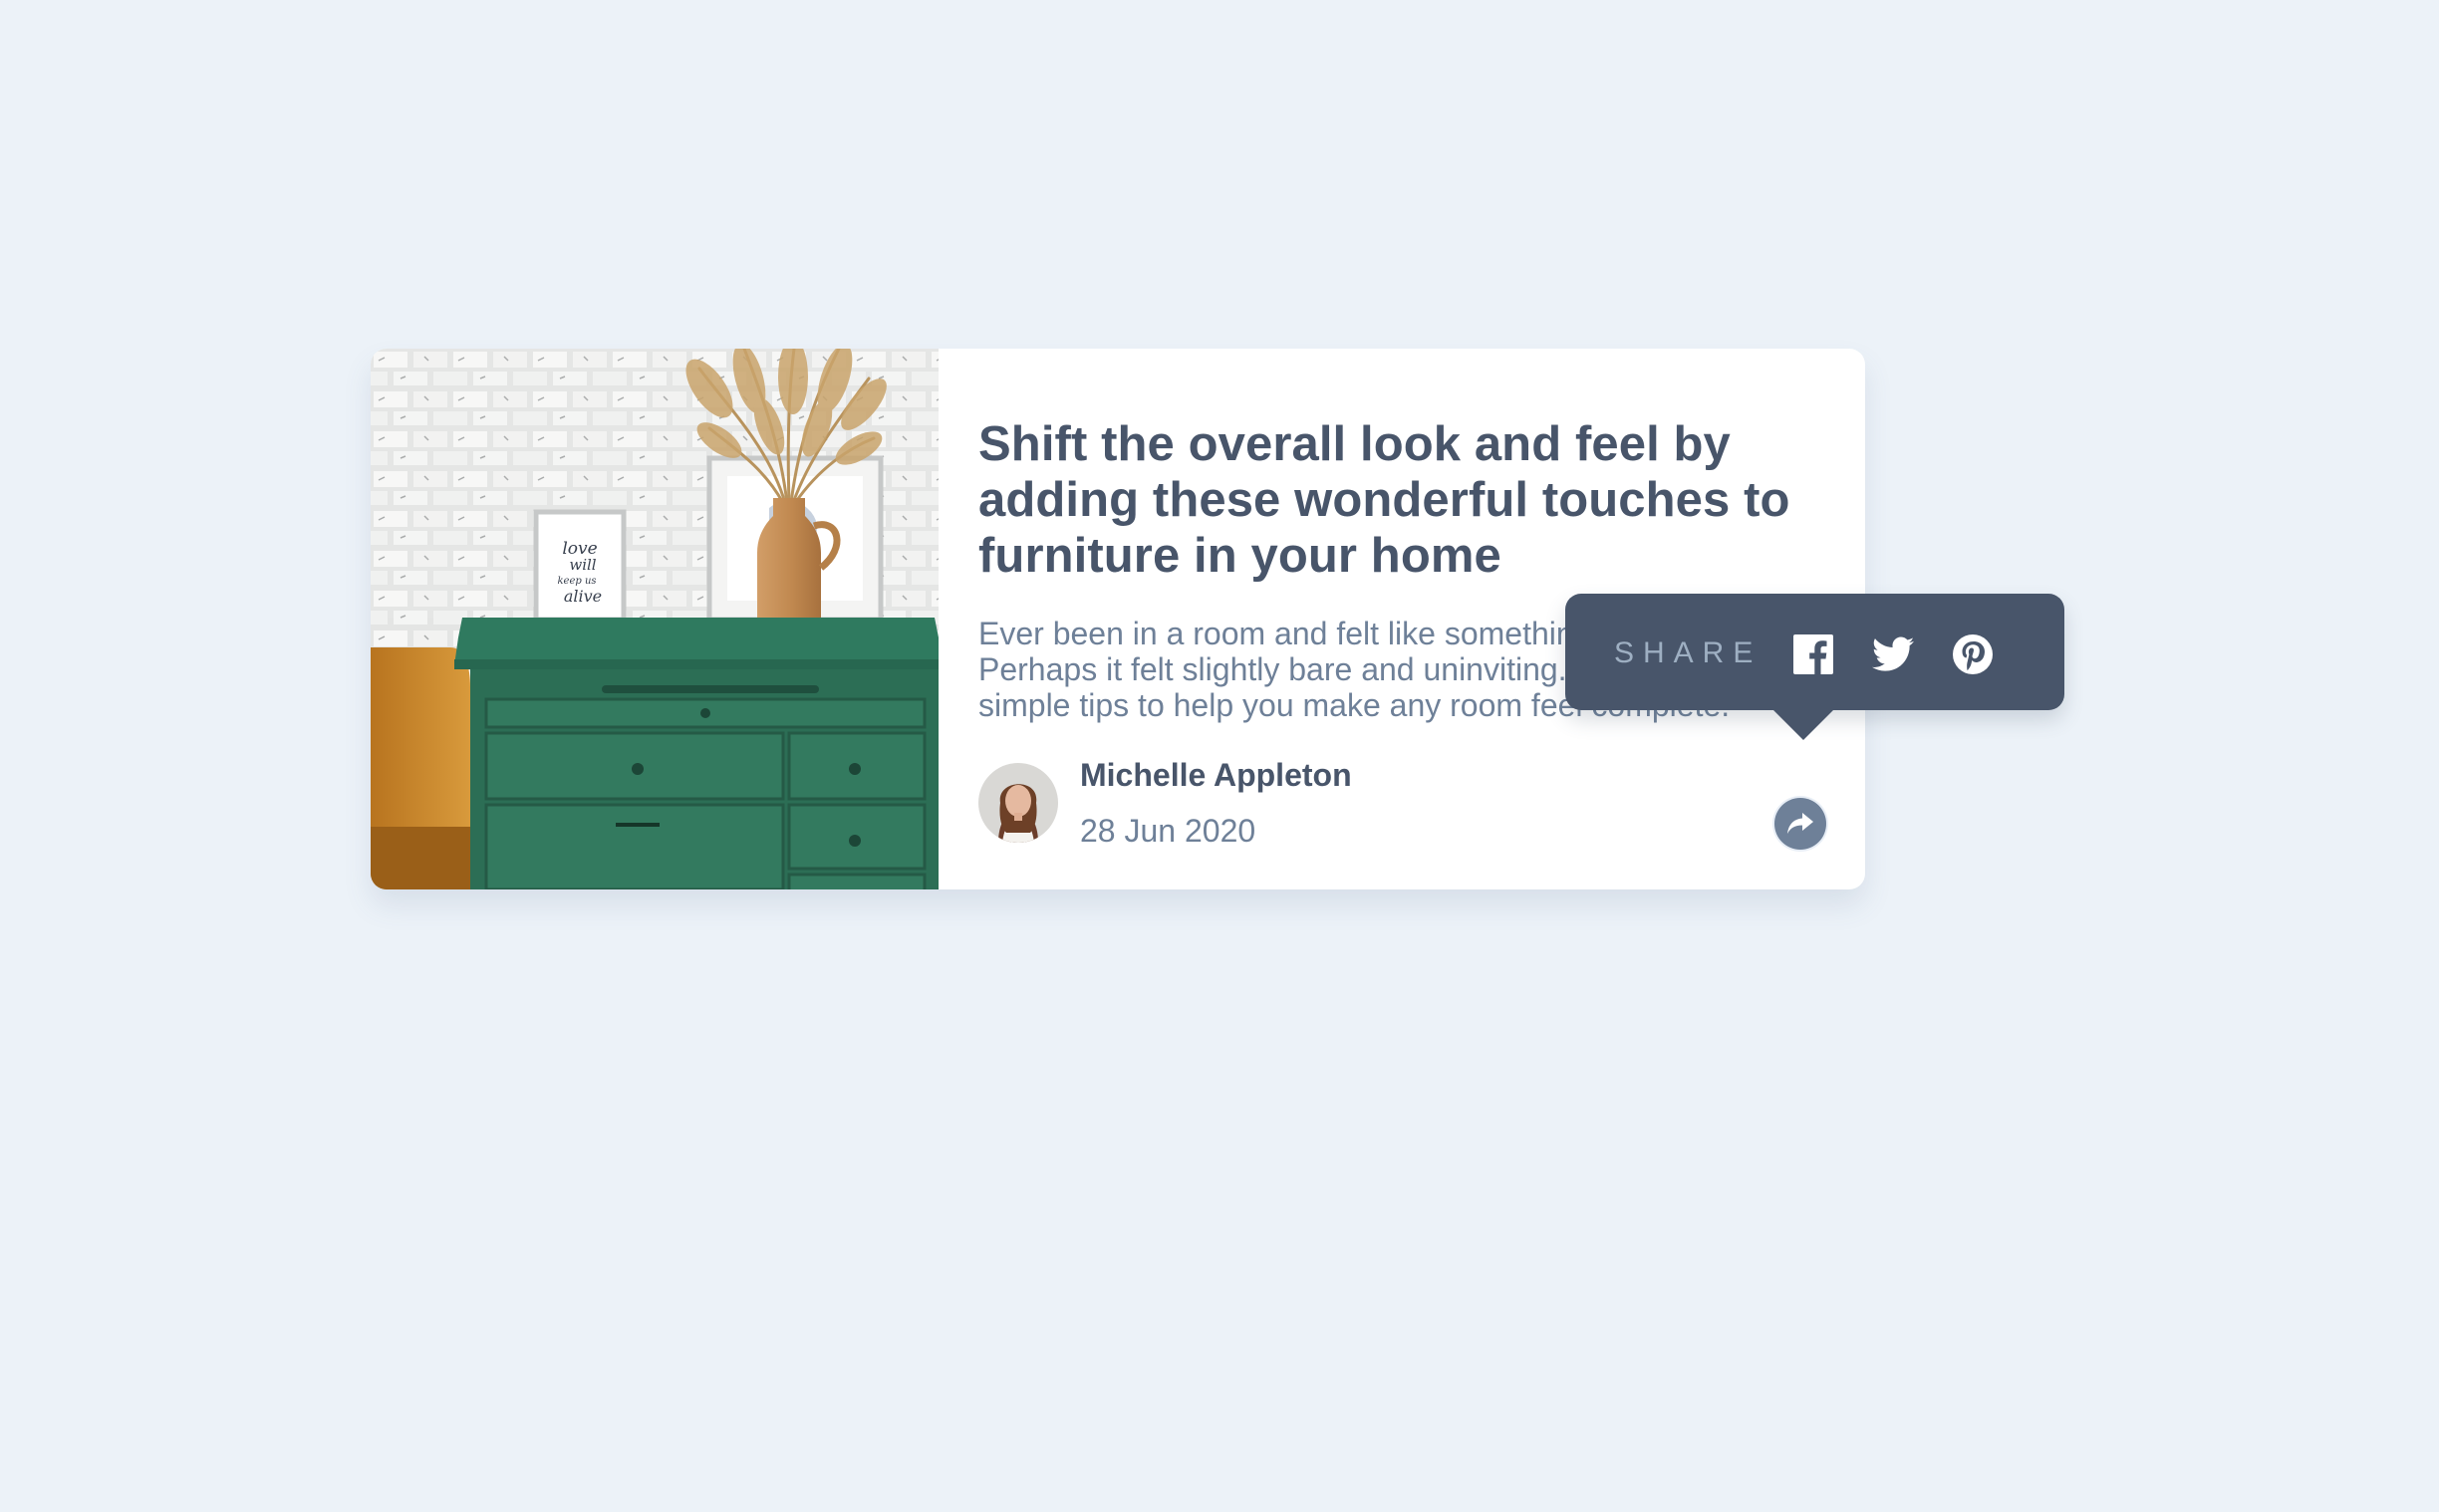 The image size is (2439, 1512). I want to click on share-button, so click(1800, 824).